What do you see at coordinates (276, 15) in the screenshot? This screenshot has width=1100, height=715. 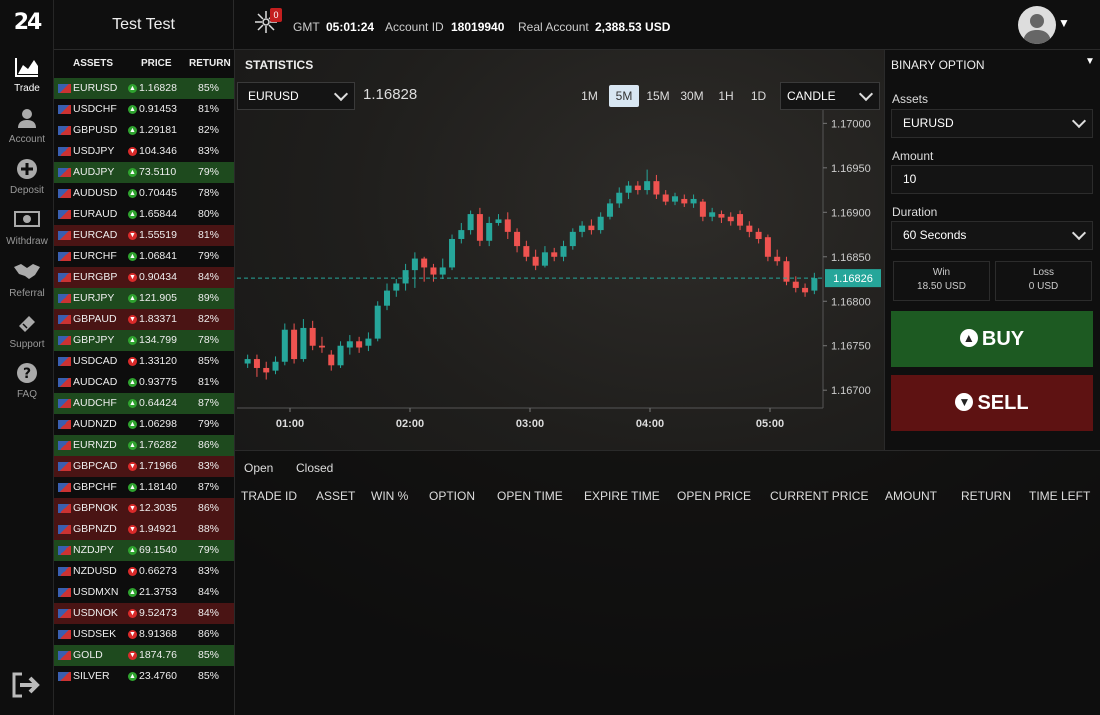 I see `notification-badge: 0` at bounding box center [276, 15].